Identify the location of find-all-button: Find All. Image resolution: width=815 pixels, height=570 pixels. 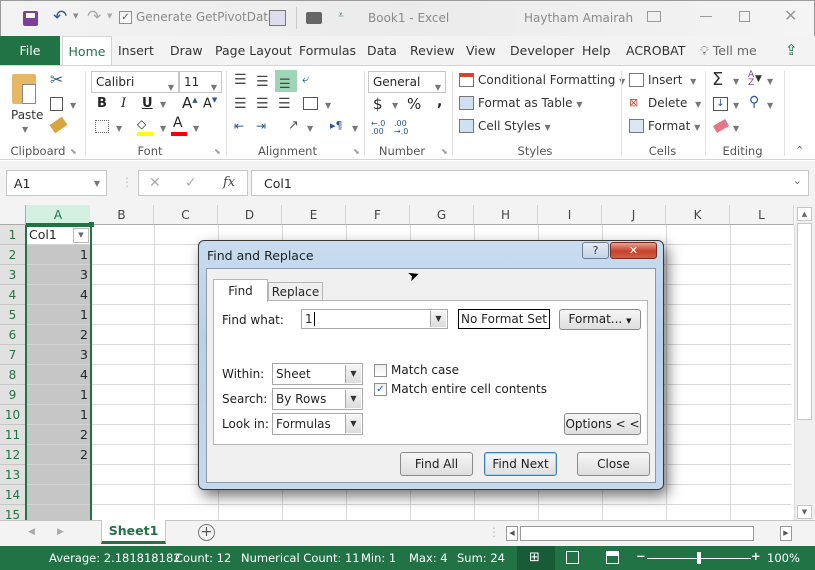
(436, 464).